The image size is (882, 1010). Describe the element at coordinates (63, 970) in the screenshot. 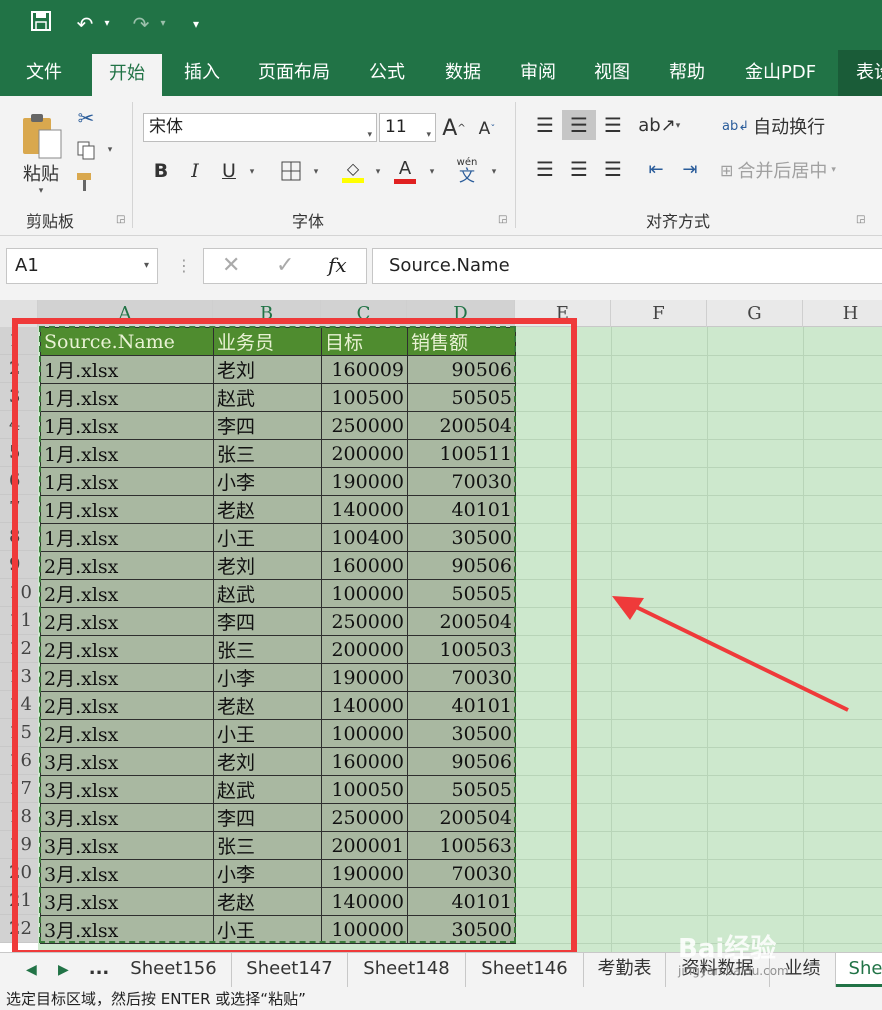

I see `scroll-right-icon: ▶` at that location.